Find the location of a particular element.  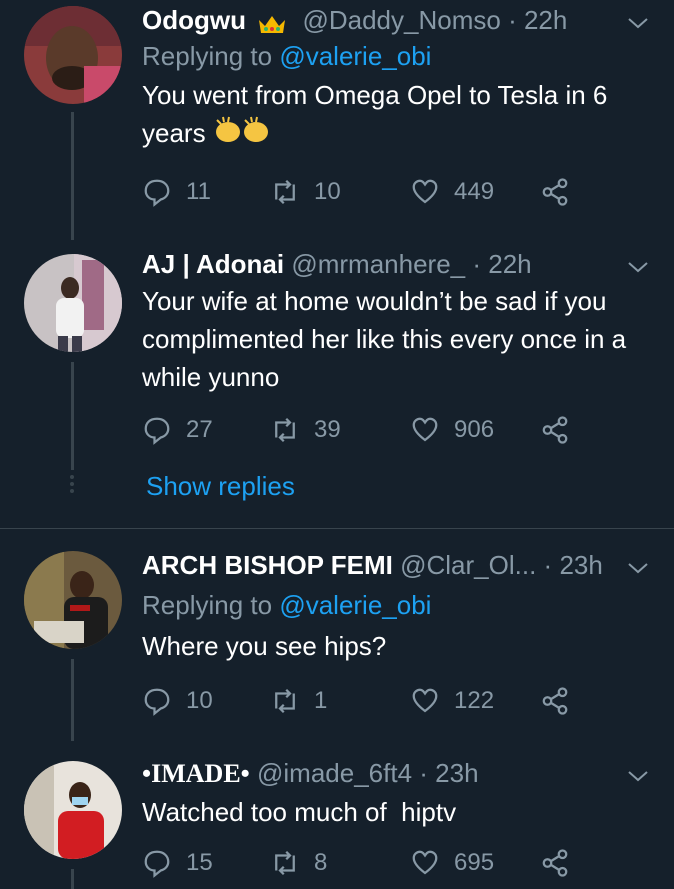

crown-emoji is located at coordinates (274, 22).